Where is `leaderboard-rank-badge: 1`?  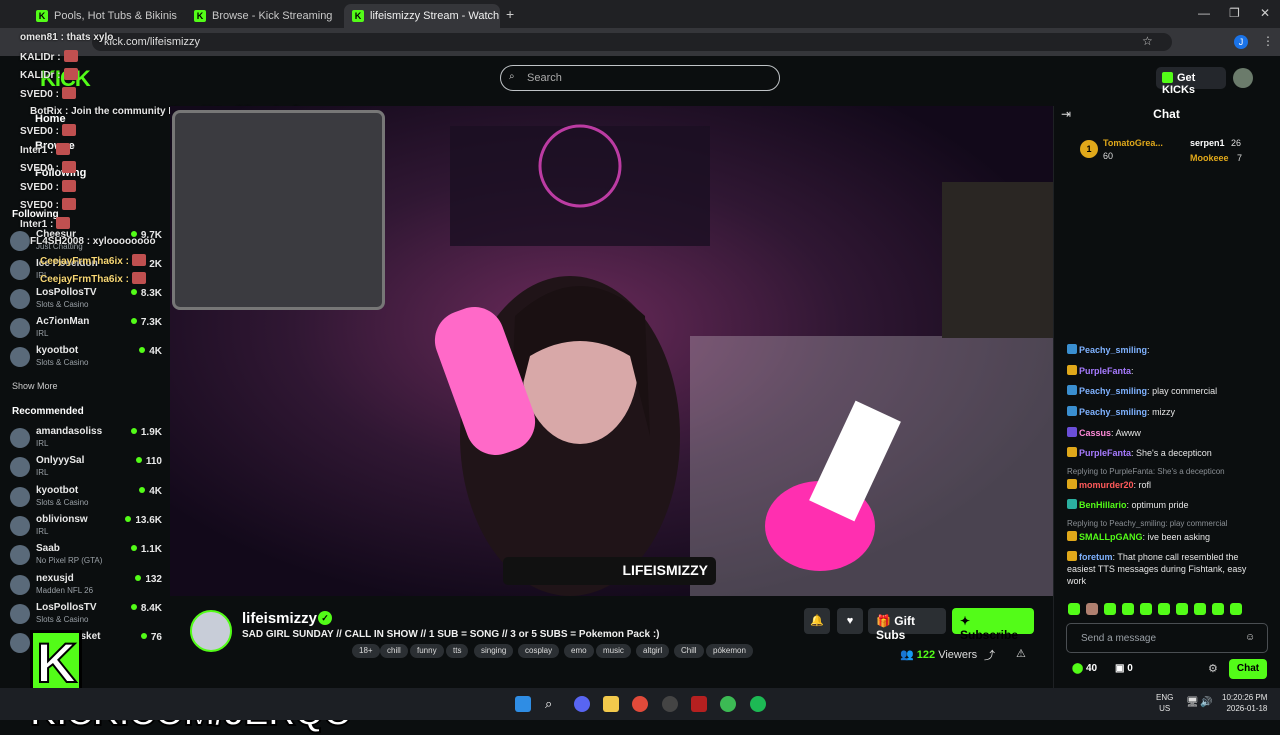 leaderboard-rank-badge: 1 is located at coordinates (1089, 149).